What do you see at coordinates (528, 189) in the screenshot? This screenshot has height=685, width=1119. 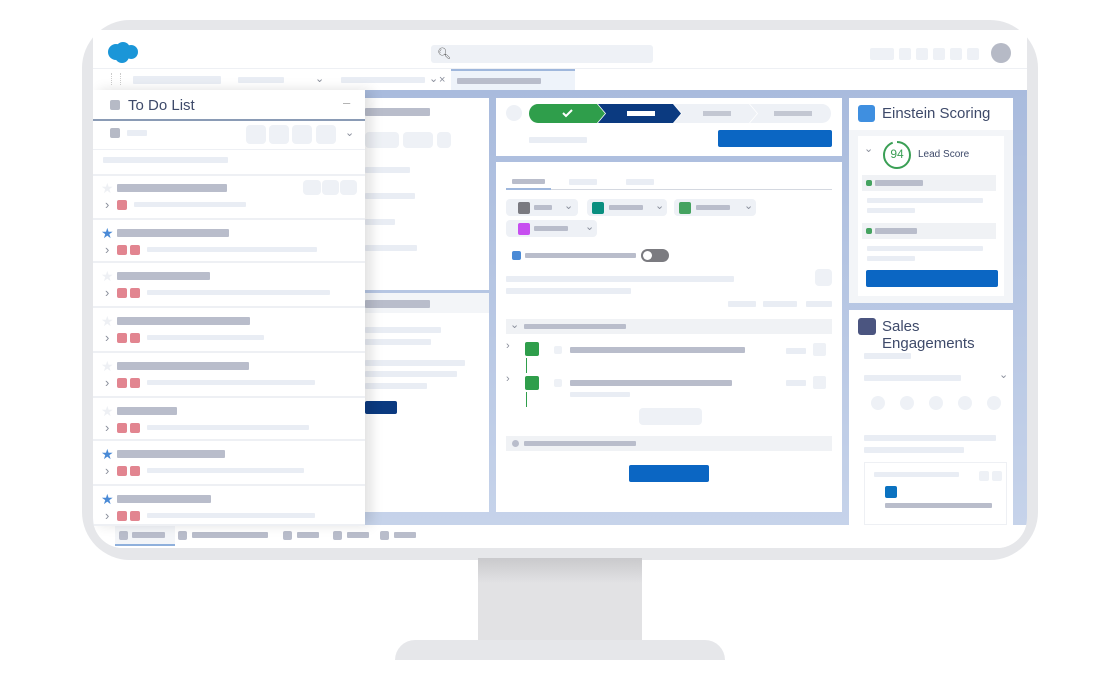 I see `tab-active` at bounding box center [528, 189].